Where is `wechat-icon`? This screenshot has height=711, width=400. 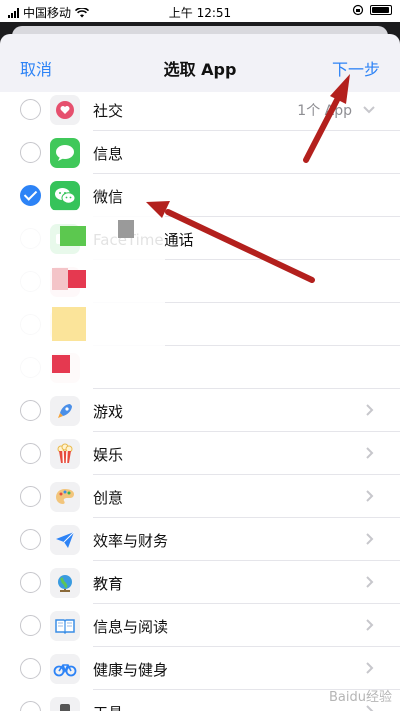 wechat-icon is located at coordinates (65, 196).